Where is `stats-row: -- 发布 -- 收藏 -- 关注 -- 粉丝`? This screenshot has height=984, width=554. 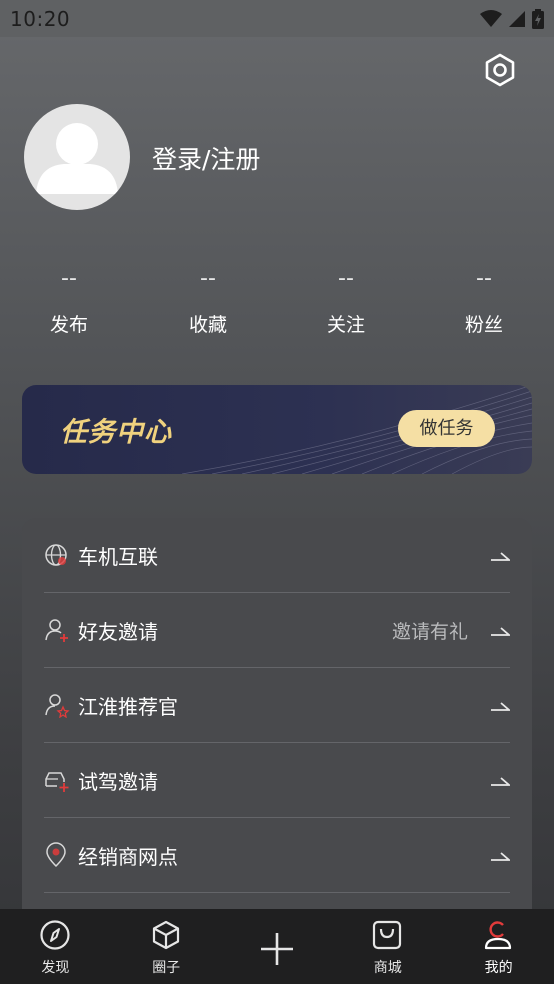 stats-row: -- 发布 -- 收藏 -- 关注 -- 粉丝 is located at coordinates (277, 307).